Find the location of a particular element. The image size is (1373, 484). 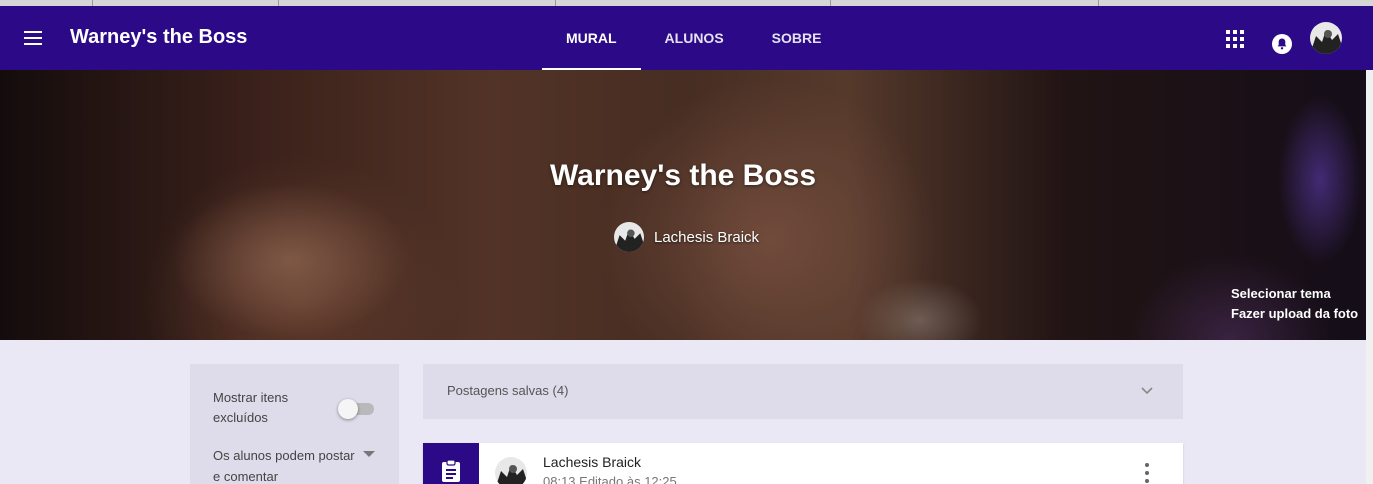

tab-alunos: ALUNOS is located at coordinates (694, 38).